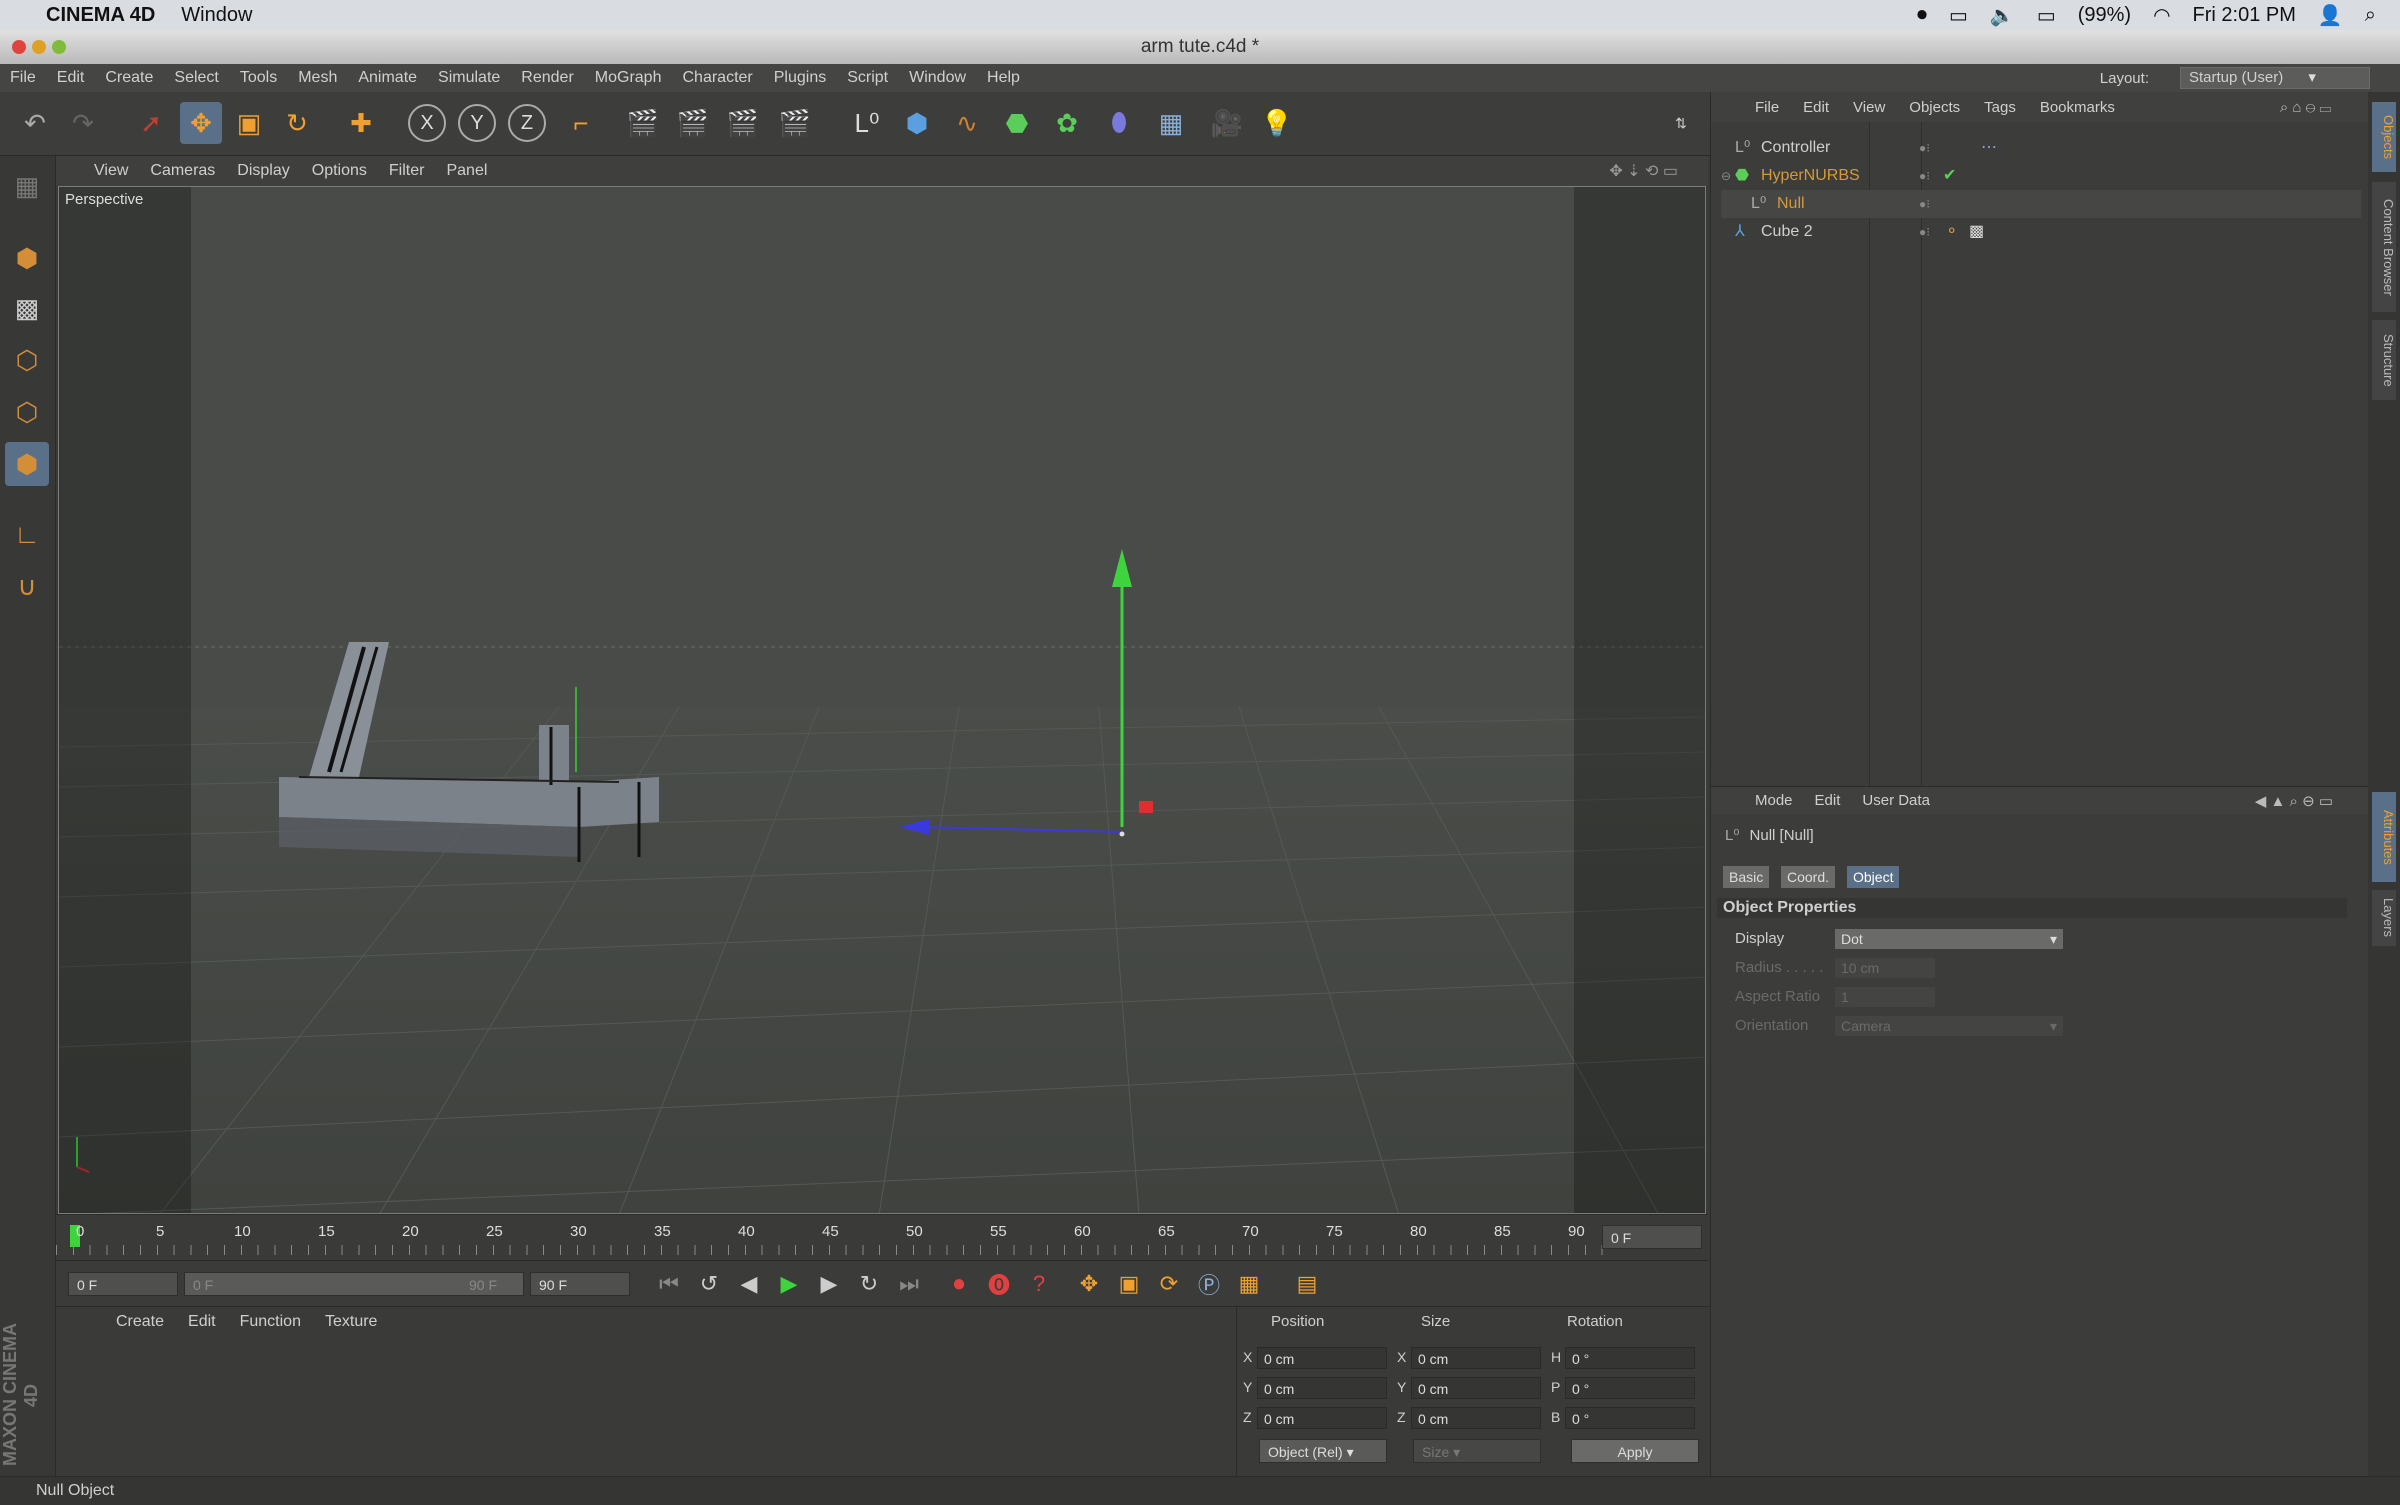  Describe the element at coordinates (249, 123) in the screenshot. I see `scale-tool-icon: ▣` at that location.